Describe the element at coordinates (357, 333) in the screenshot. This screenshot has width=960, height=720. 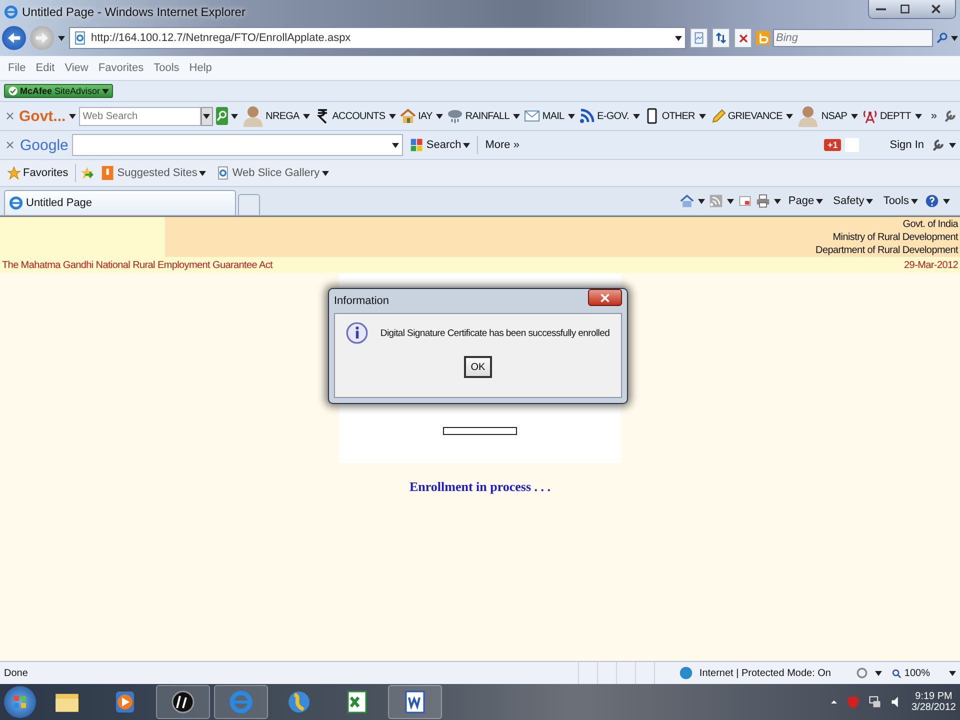
I see `info-icon` at that location.